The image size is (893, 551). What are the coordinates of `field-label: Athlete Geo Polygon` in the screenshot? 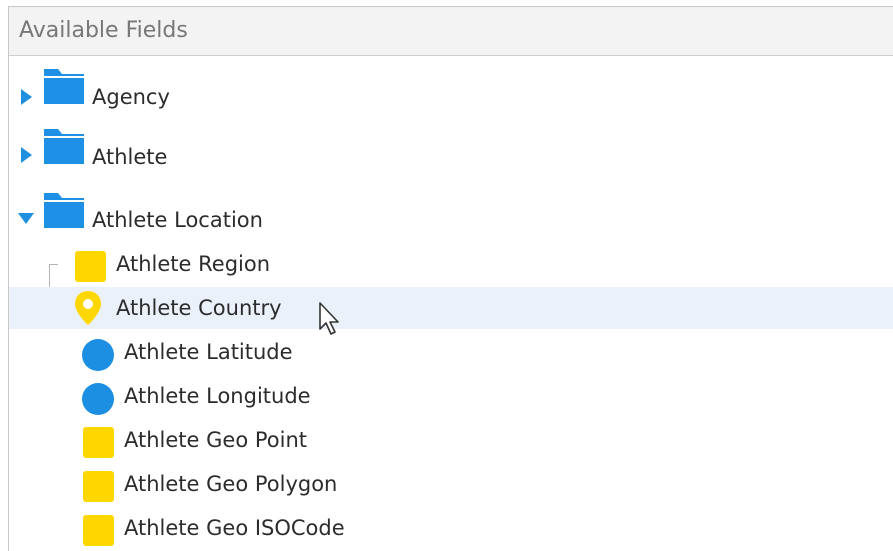 It's located at (231, 484).